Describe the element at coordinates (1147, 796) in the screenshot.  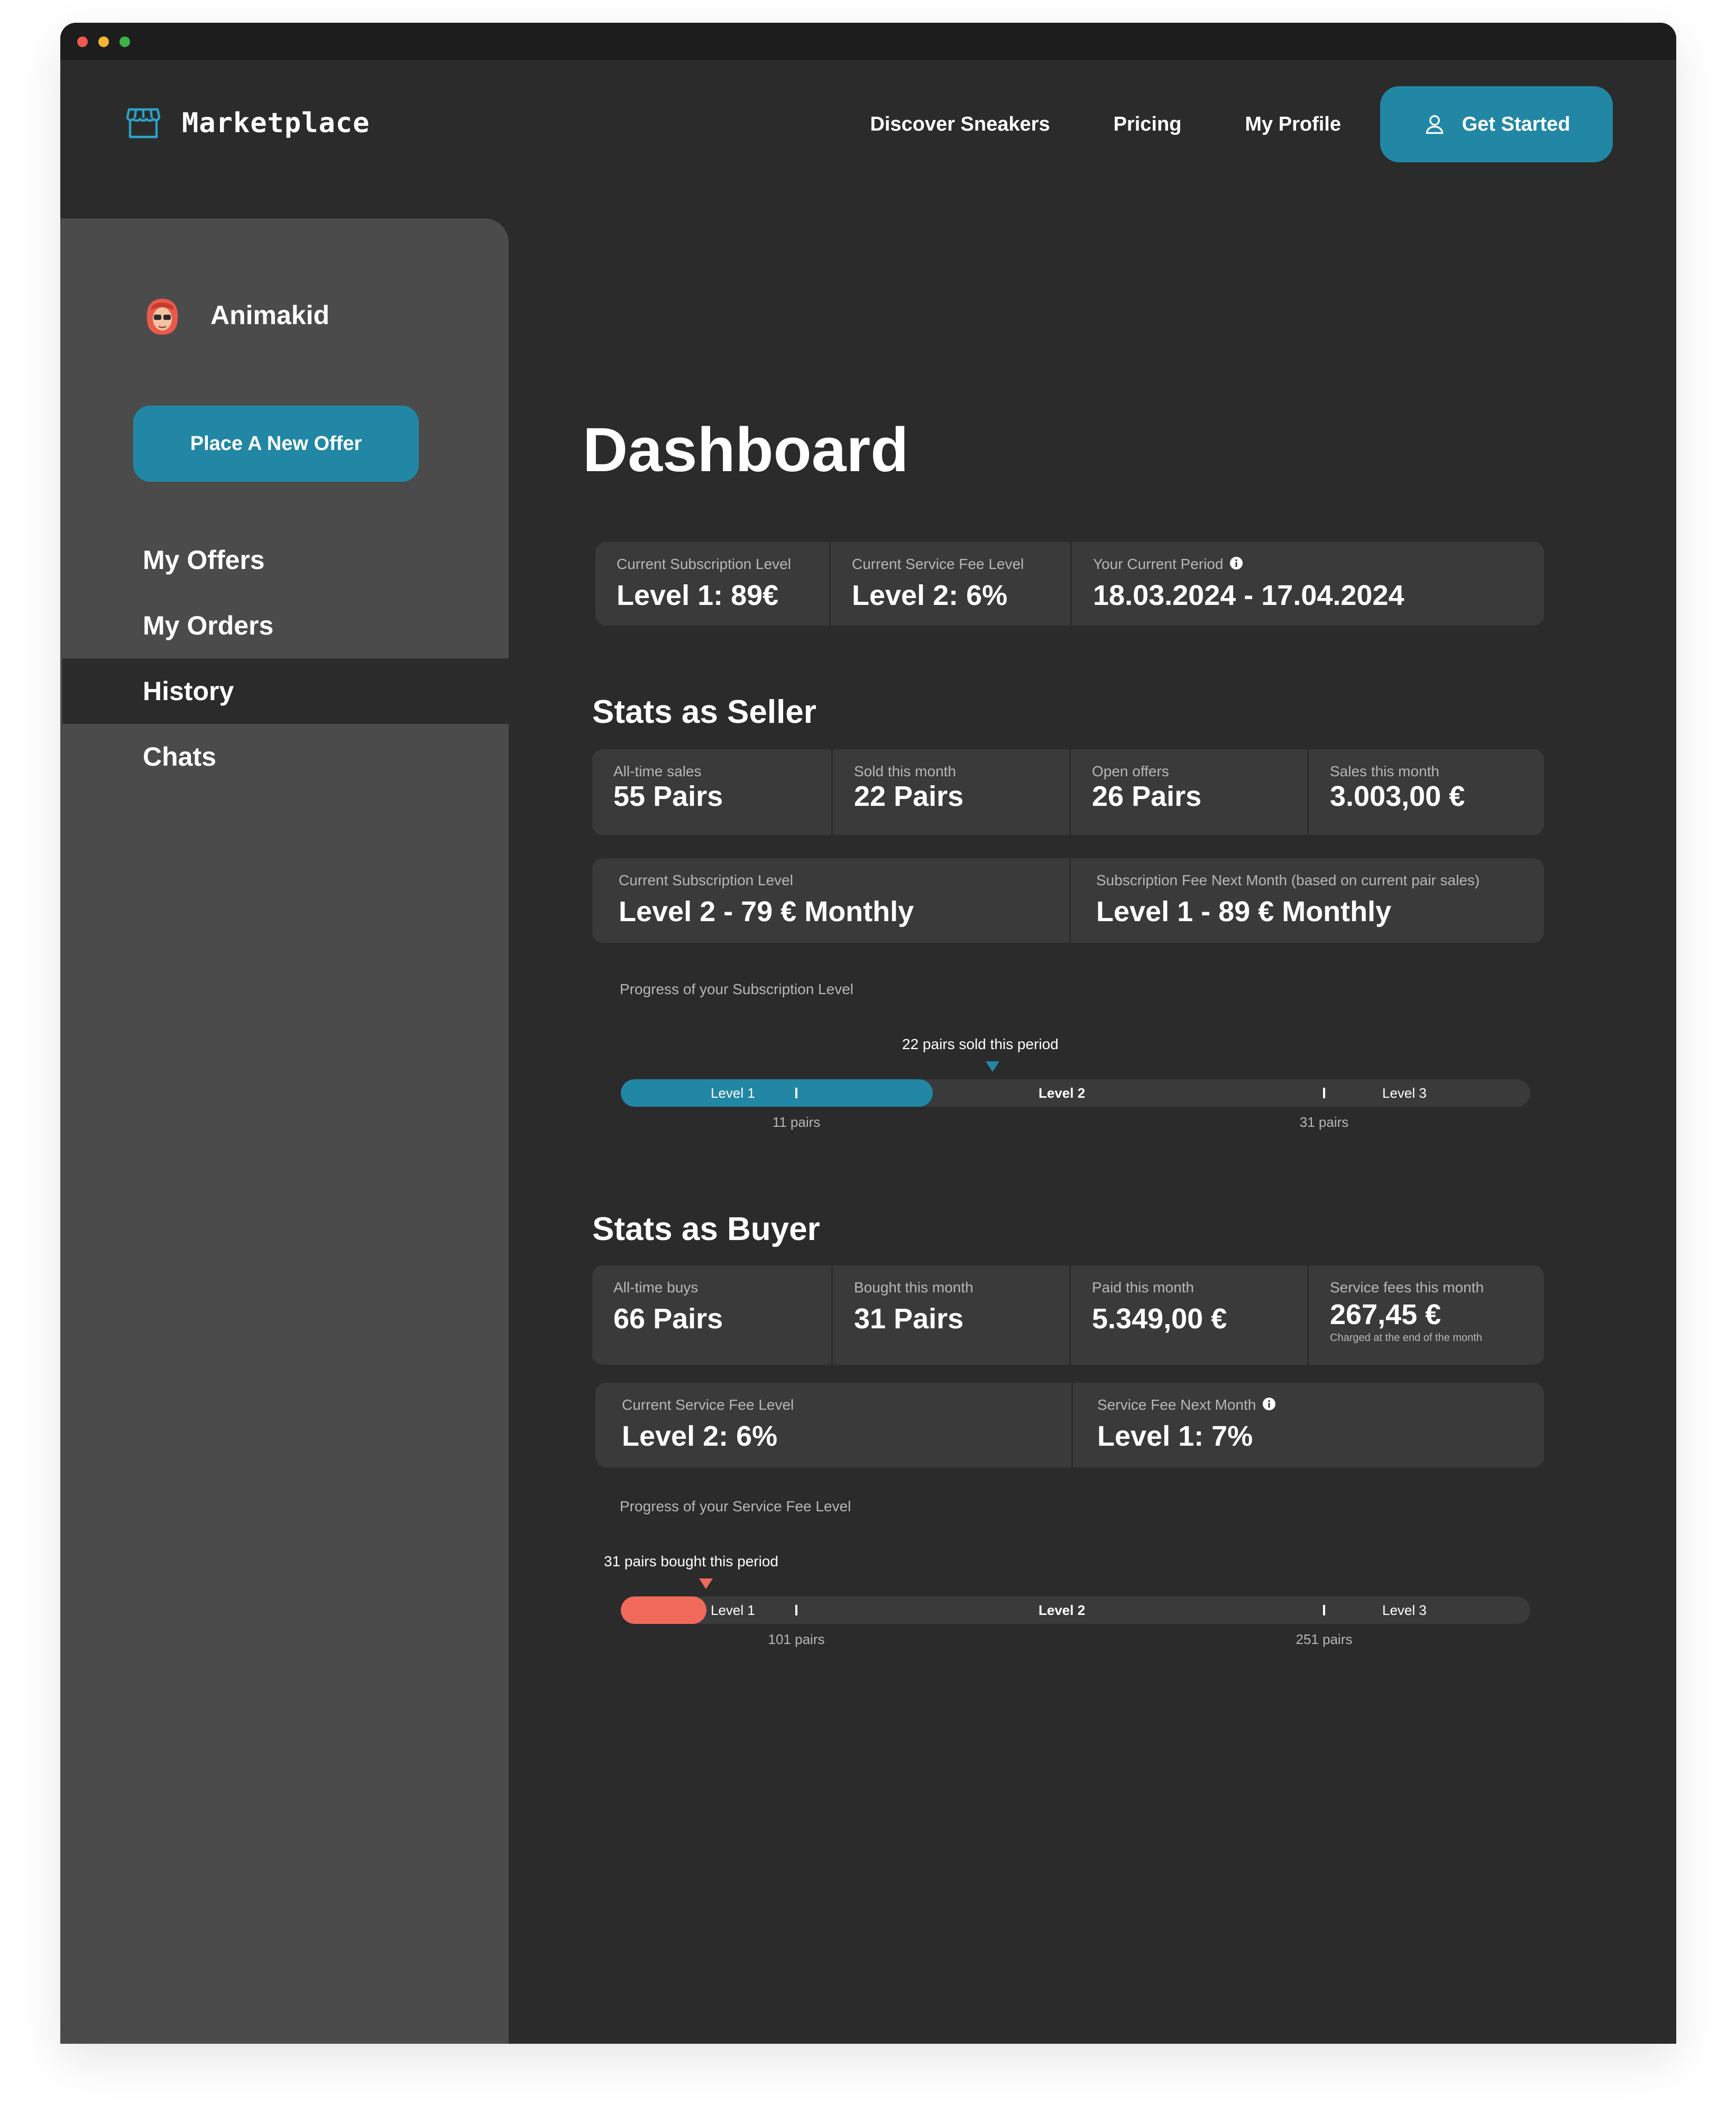
I see `stat-value: 26 Pairs` at that location.